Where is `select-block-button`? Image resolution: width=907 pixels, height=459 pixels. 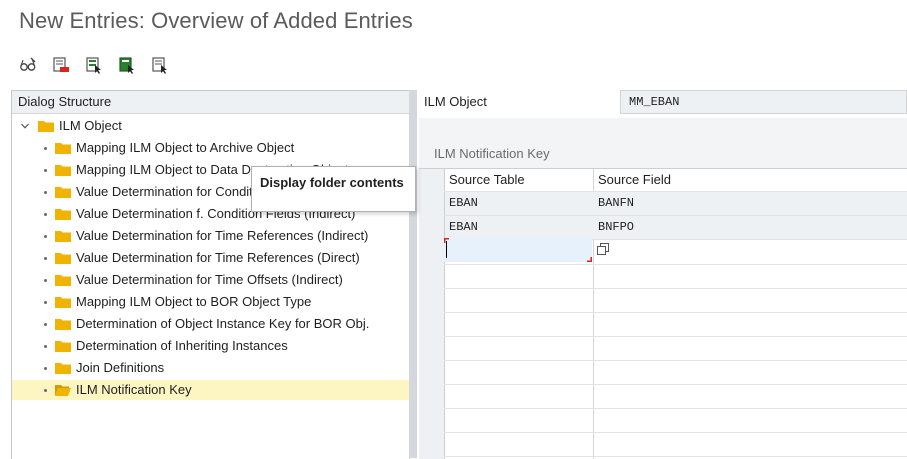
select-block-button is located at coordinates (94, 65).